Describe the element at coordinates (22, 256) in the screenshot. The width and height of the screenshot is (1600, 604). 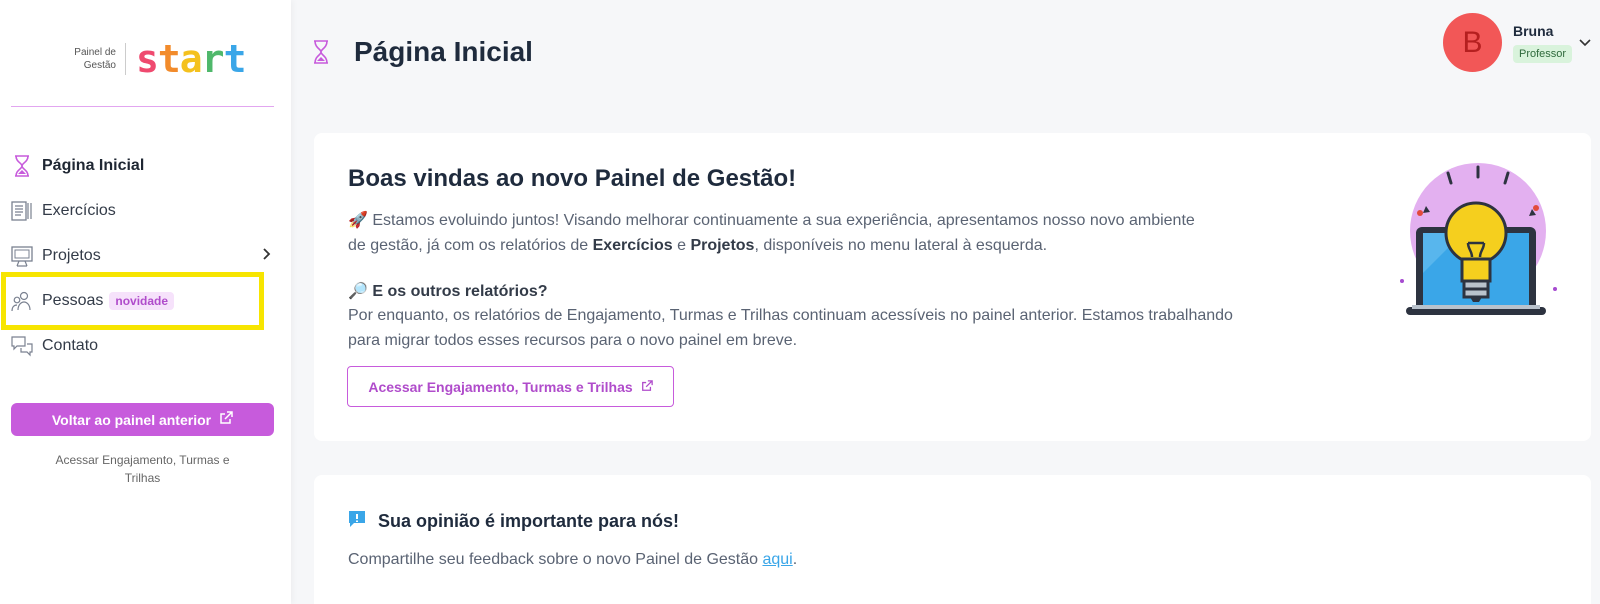
I see `monitor-icon` at that location.